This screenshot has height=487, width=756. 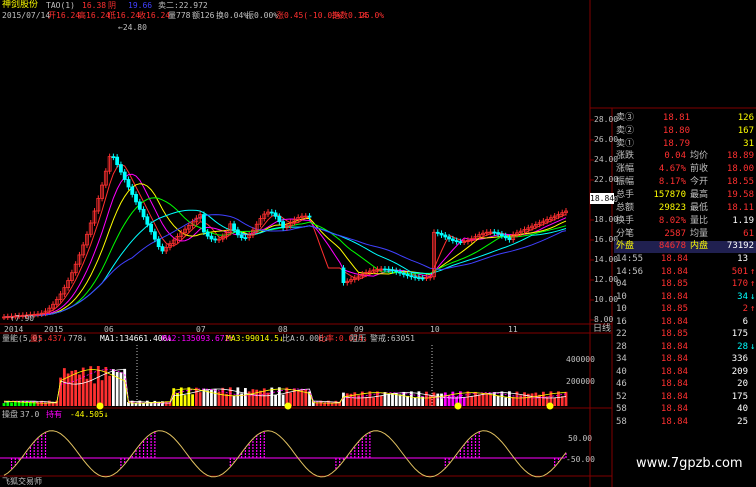 I want to click on volume-stat: MA2:135093.672↑, so click(x=198, y=338).